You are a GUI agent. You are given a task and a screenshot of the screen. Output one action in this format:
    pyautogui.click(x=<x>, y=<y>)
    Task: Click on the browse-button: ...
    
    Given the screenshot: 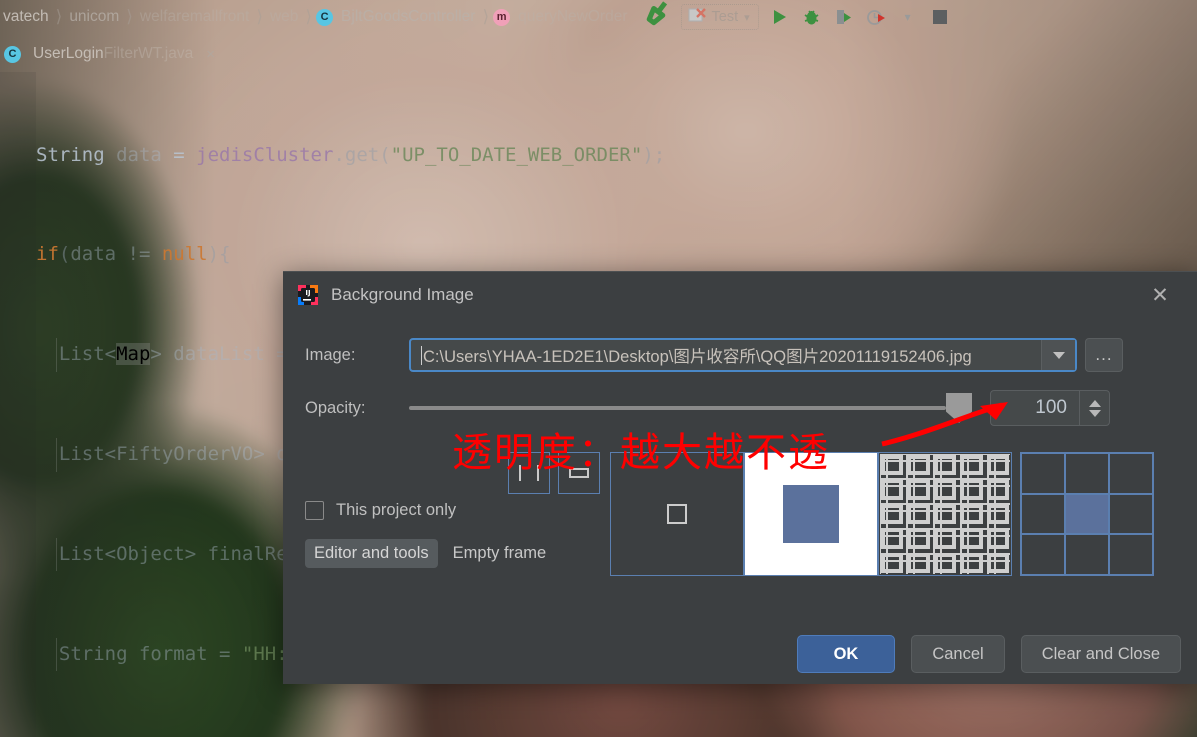 What is the action you would take?
    pyautogui.click(x=1104, y=355)
    